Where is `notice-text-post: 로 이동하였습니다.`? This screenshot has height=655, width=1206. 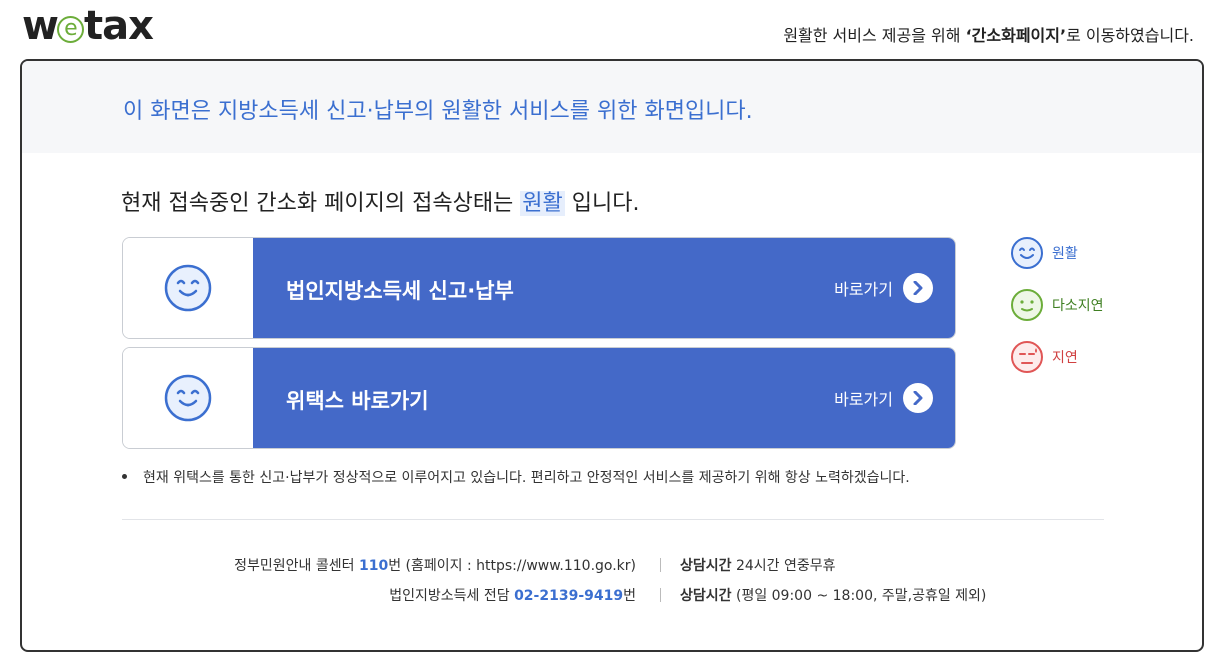
notice-text-post: 로 이동하였습니다. is located at coordinates (1130, 35).